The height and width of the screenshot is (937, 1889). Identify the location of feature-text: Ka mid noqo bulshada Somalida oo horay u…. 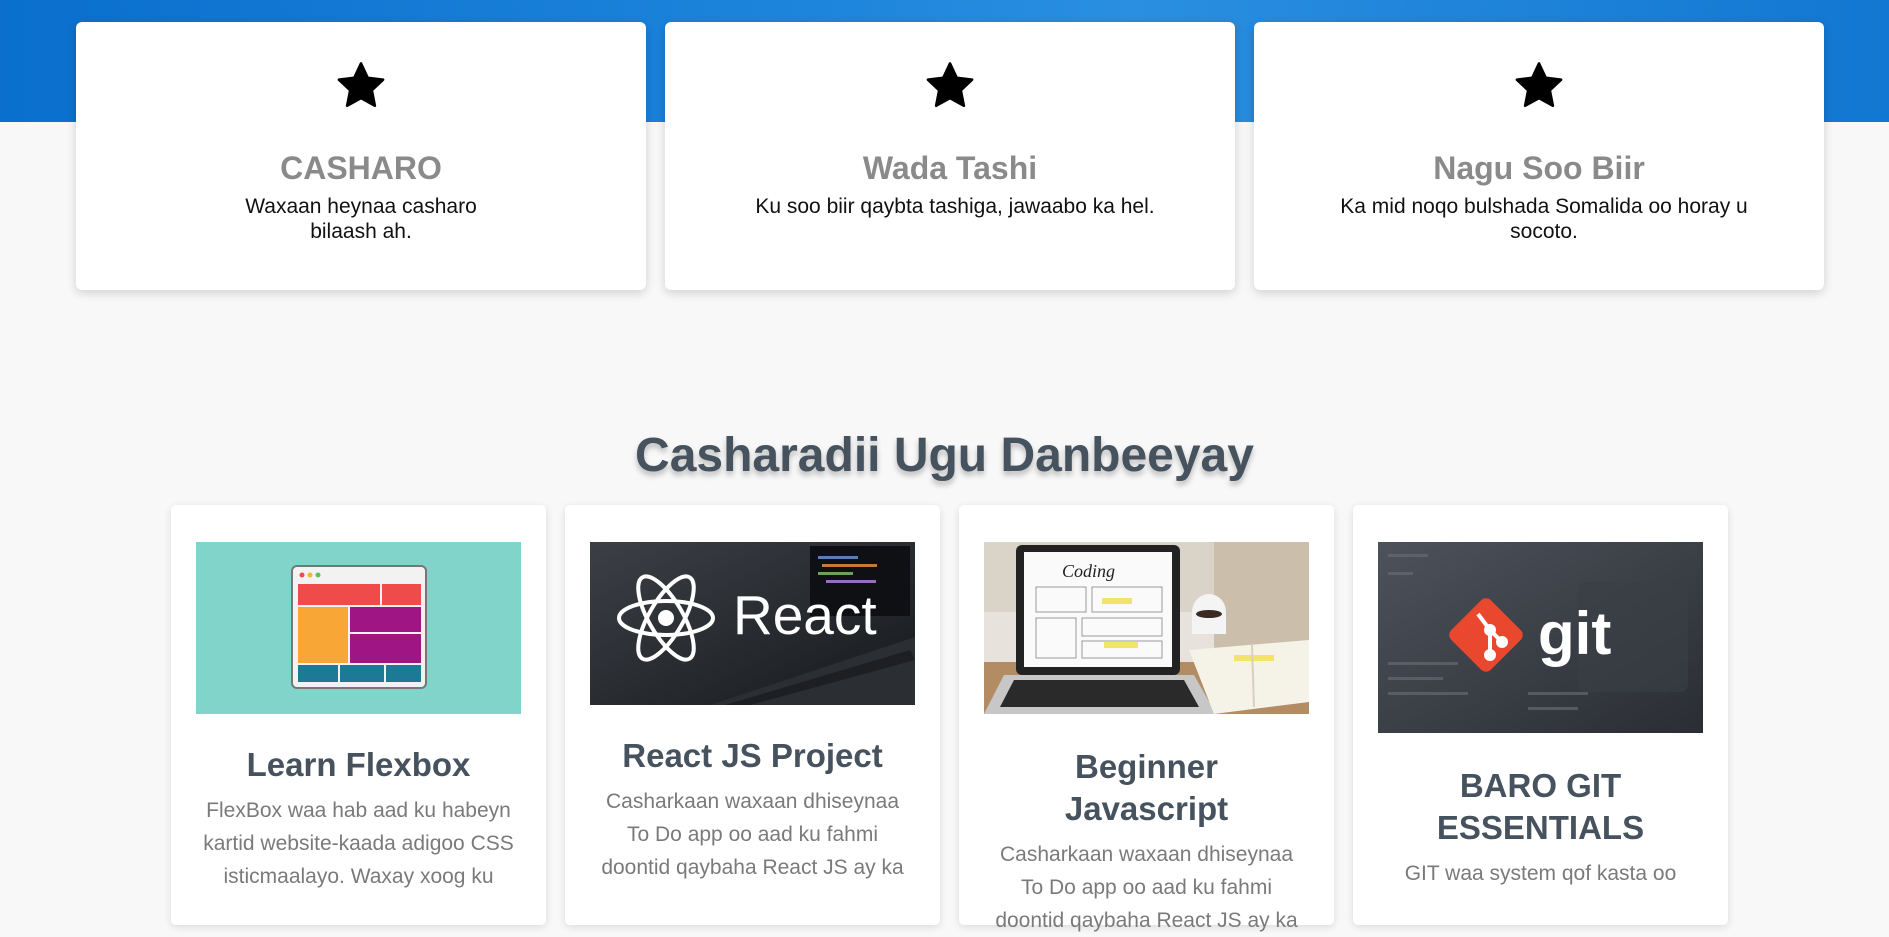
(1544, 219).